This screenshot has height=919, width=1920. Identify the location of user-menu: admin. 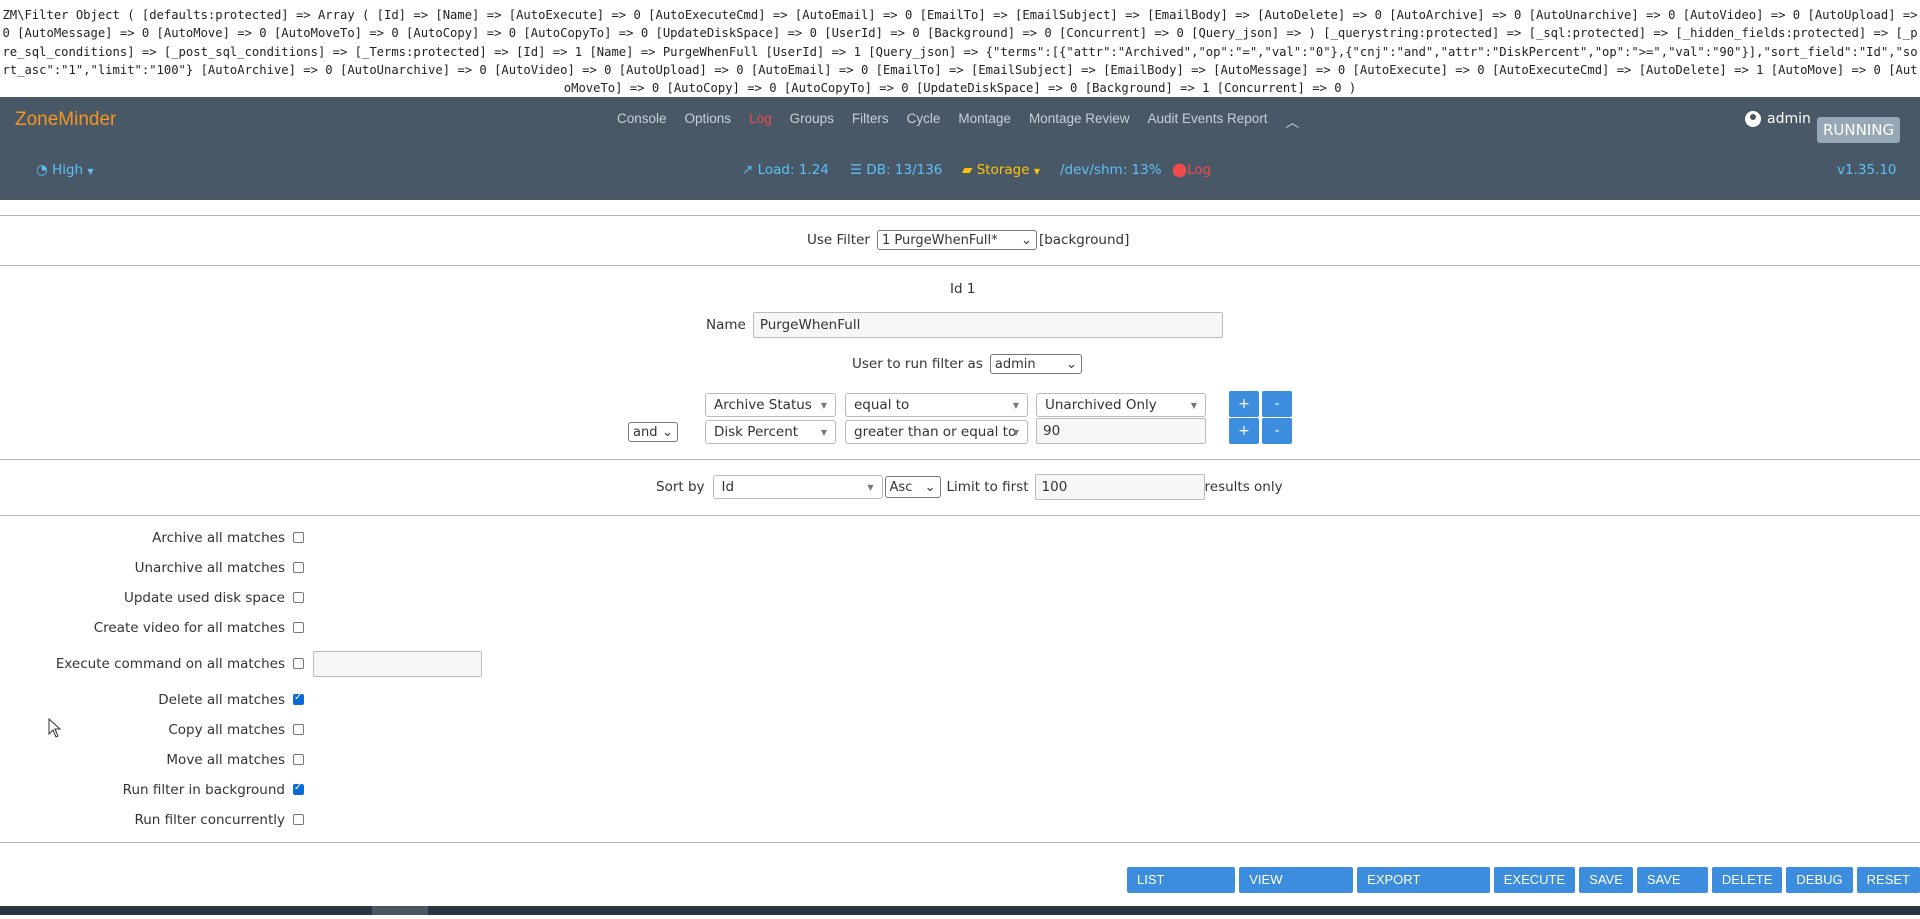
(1778, 119).